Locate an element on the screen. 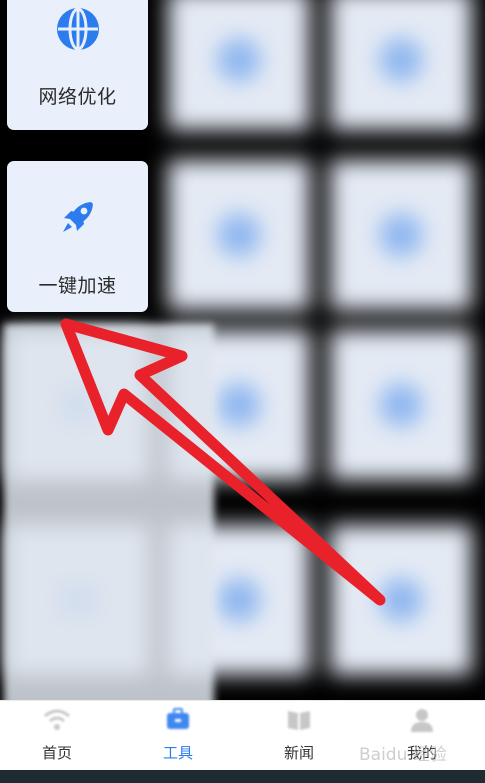 The width and height of the screenshot is (485, 783). newspaper-icon is located at coordinates (299, 722).